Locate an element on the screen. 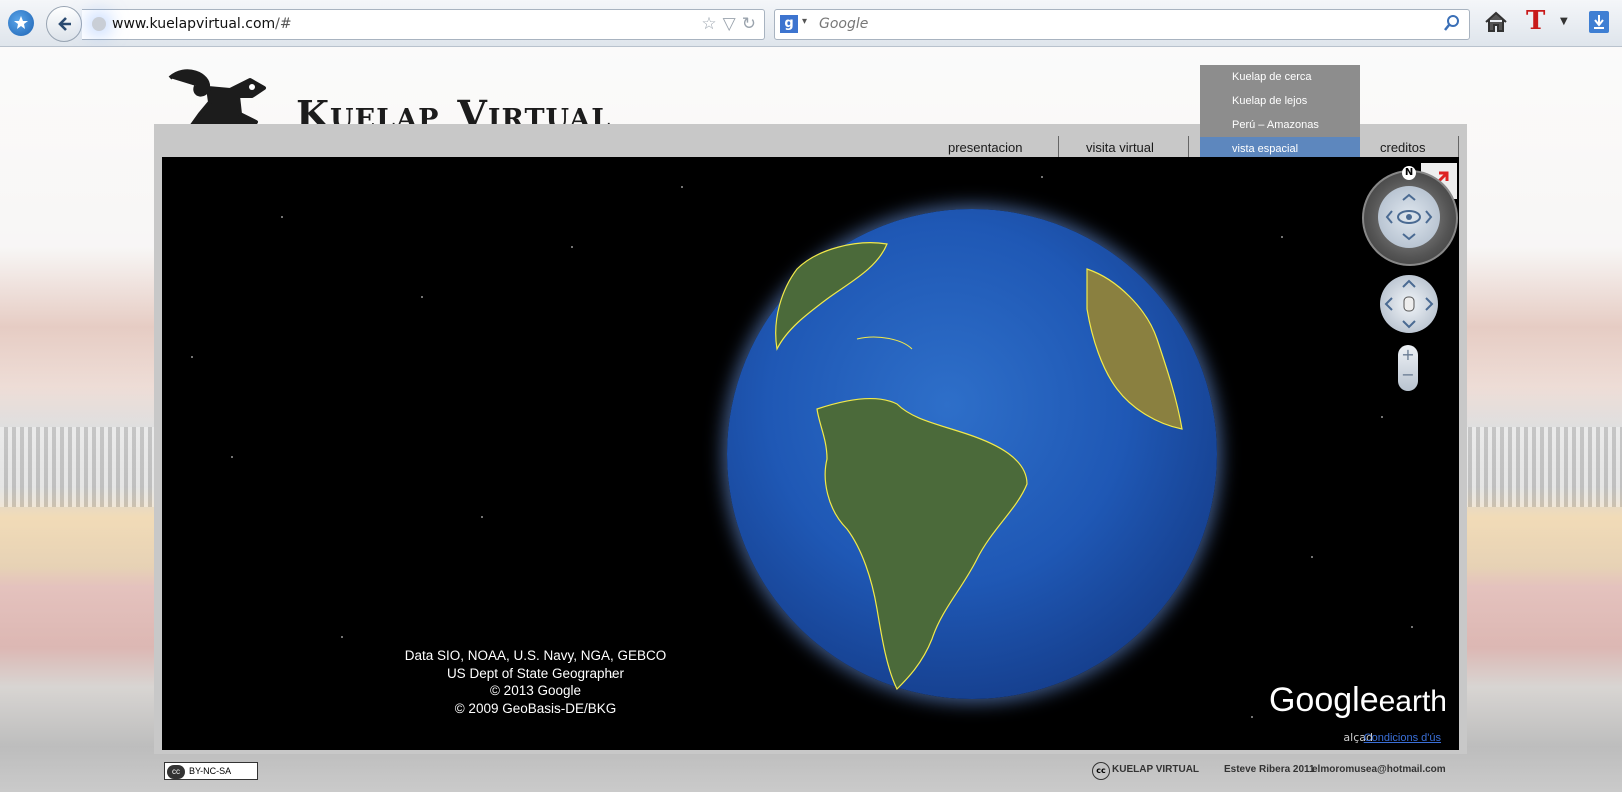 This screenshot has width=1622, height=792. look-joystick is located at coordinates (1409, 217).